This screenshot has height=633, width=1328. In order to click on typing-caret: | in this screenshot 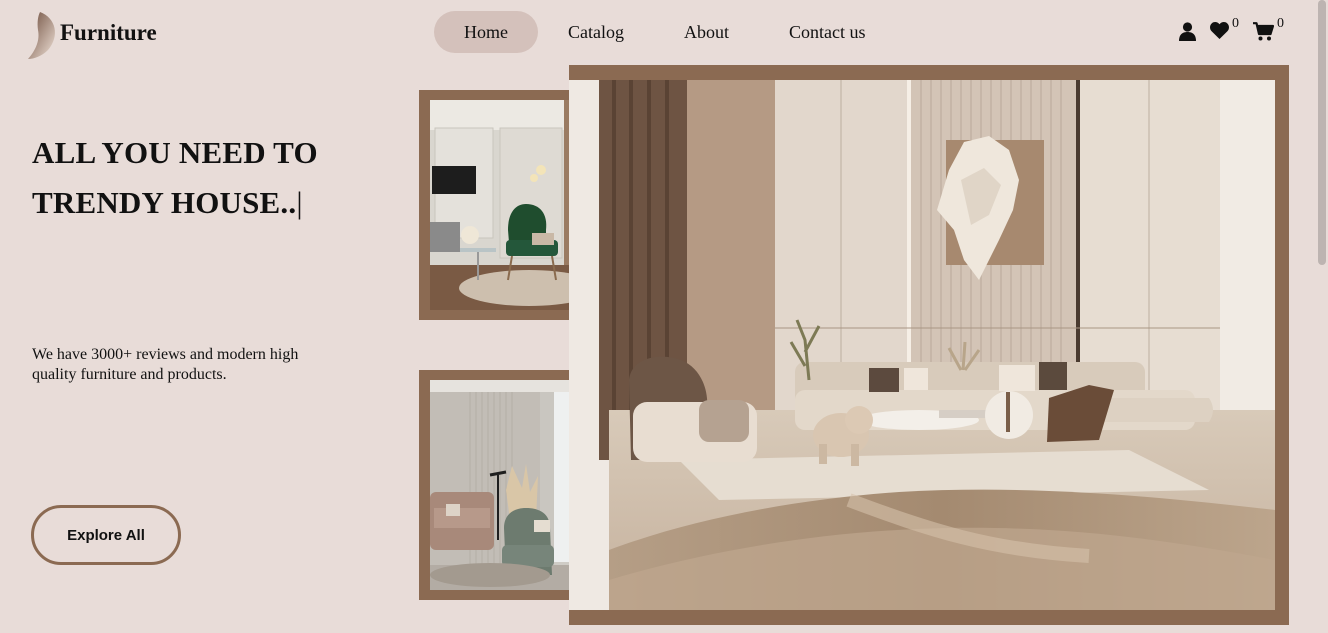, I will do `click(299, 202)`.